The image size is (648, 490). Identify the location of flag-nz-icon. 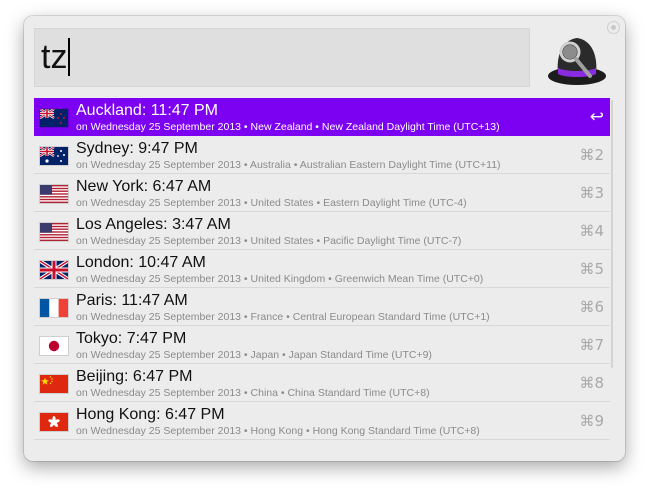
(54, 118).